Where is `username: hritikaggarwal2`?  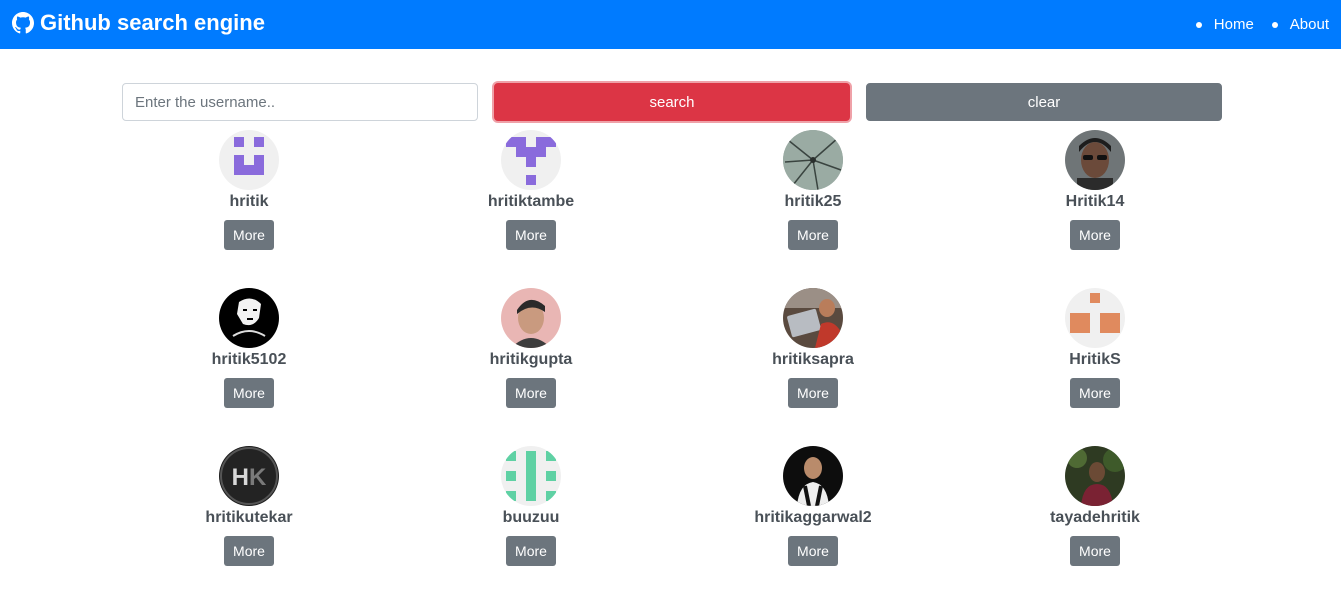
username: hritikaggarwal2 is located at coordinates (813, 517).